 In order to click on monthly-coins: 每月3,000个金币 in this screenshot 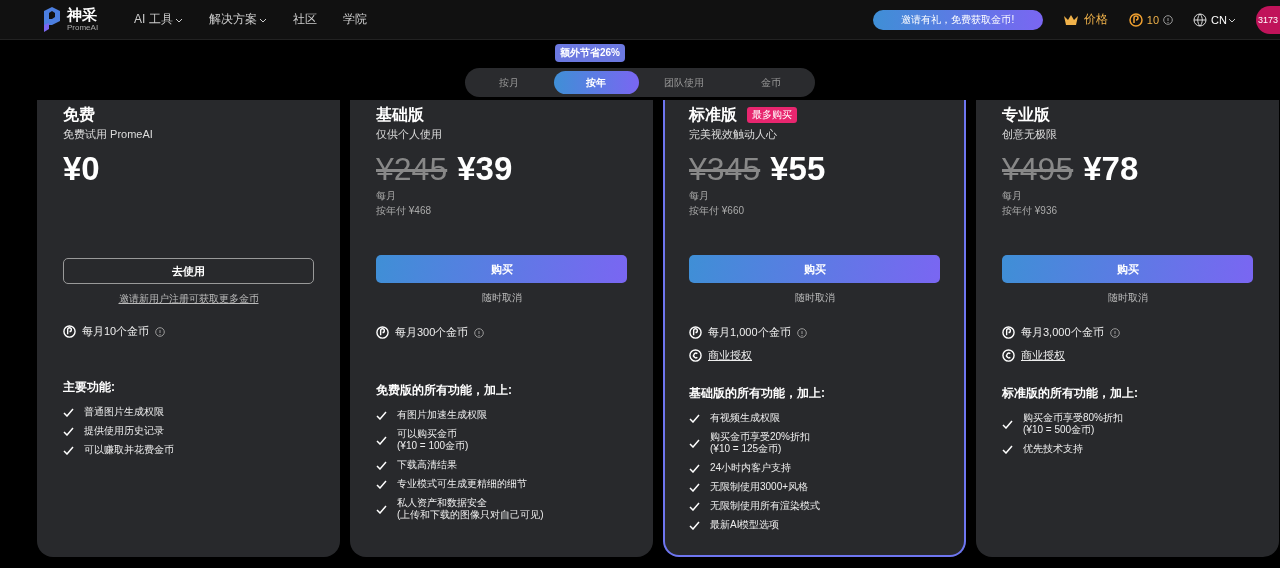, I will do `click(1062, 332)`.